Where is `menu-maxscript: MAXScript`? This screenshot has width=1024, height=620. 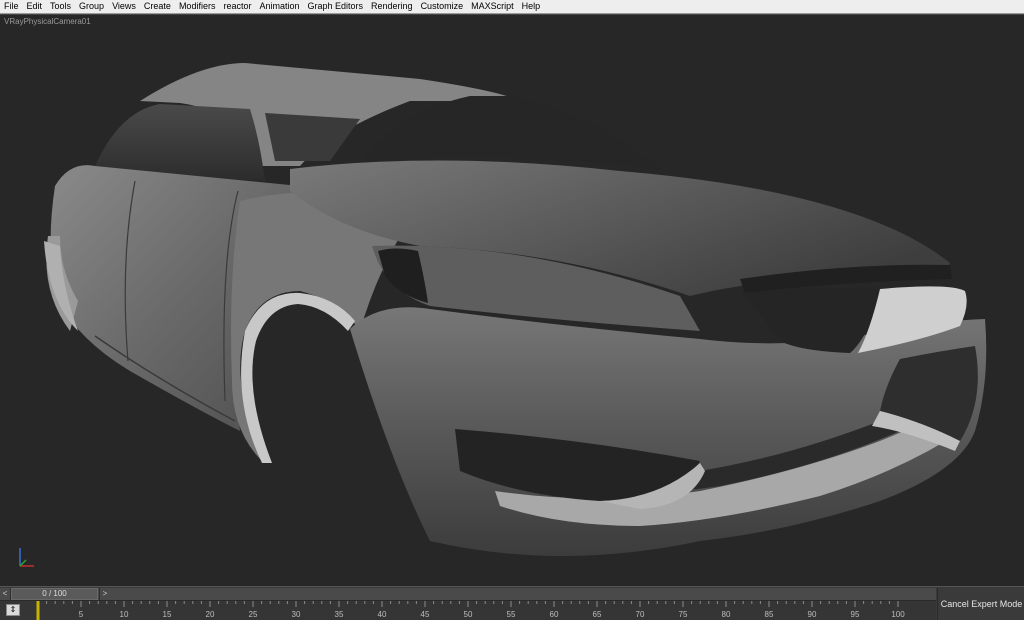
menu-maxscript: MAXScript is located at coordinates (492, 6).